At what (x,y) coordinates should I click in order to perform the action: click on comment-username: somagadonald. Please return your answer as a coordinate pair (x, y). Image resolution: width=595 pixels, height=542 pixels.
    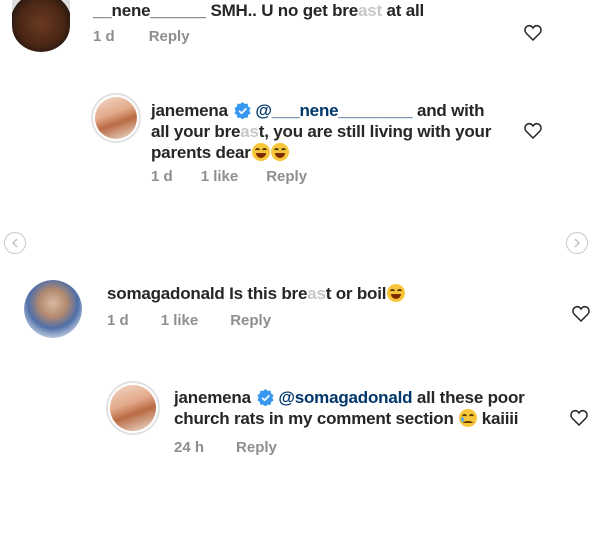
    Looking at the image, I should click on (166, 293).